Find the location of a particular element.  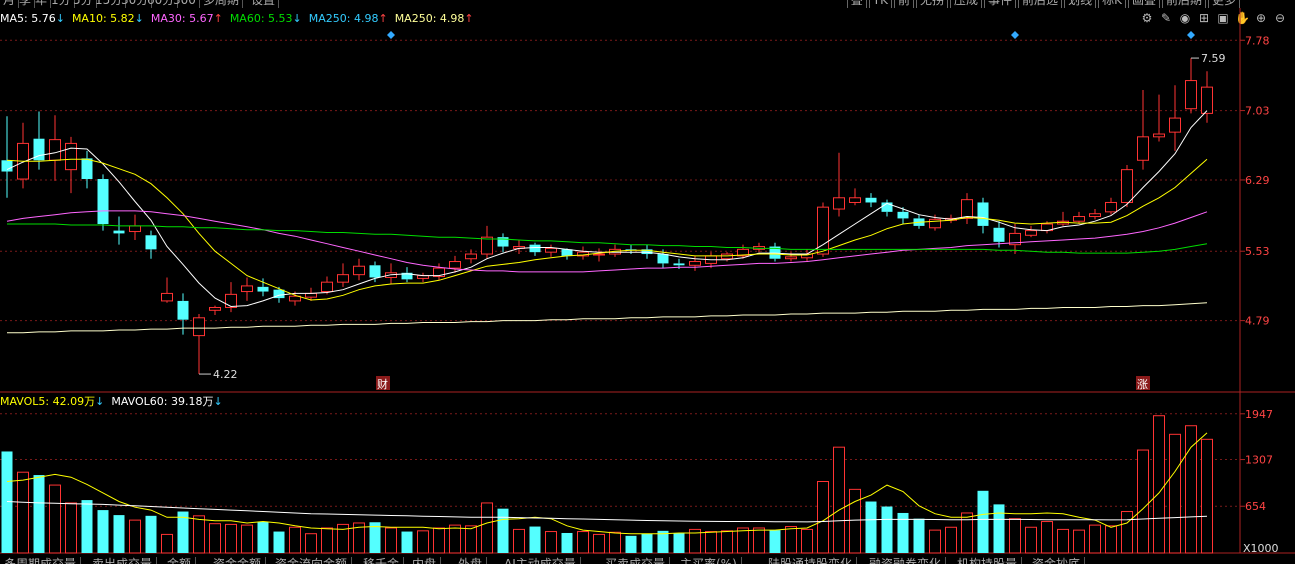

indicator-tab-13: 机构持股量 is located at coordinates (988, 560).